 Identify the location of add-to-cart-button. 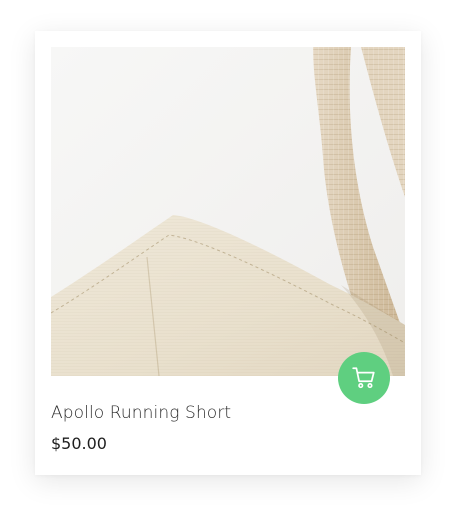
(364, 378).